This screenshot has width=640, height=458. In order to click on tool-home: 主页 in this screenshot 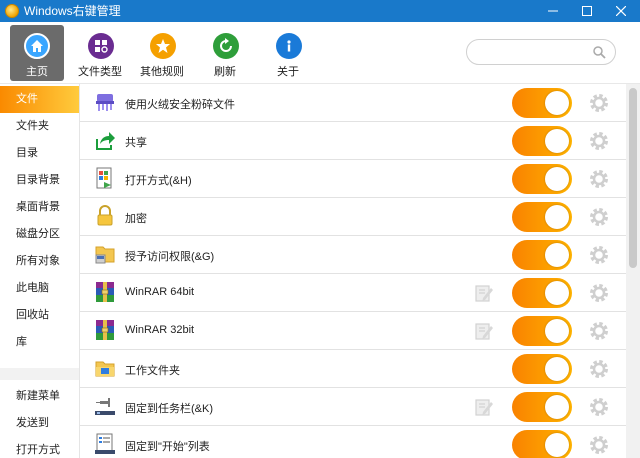, I will do `click(37, 53)`.